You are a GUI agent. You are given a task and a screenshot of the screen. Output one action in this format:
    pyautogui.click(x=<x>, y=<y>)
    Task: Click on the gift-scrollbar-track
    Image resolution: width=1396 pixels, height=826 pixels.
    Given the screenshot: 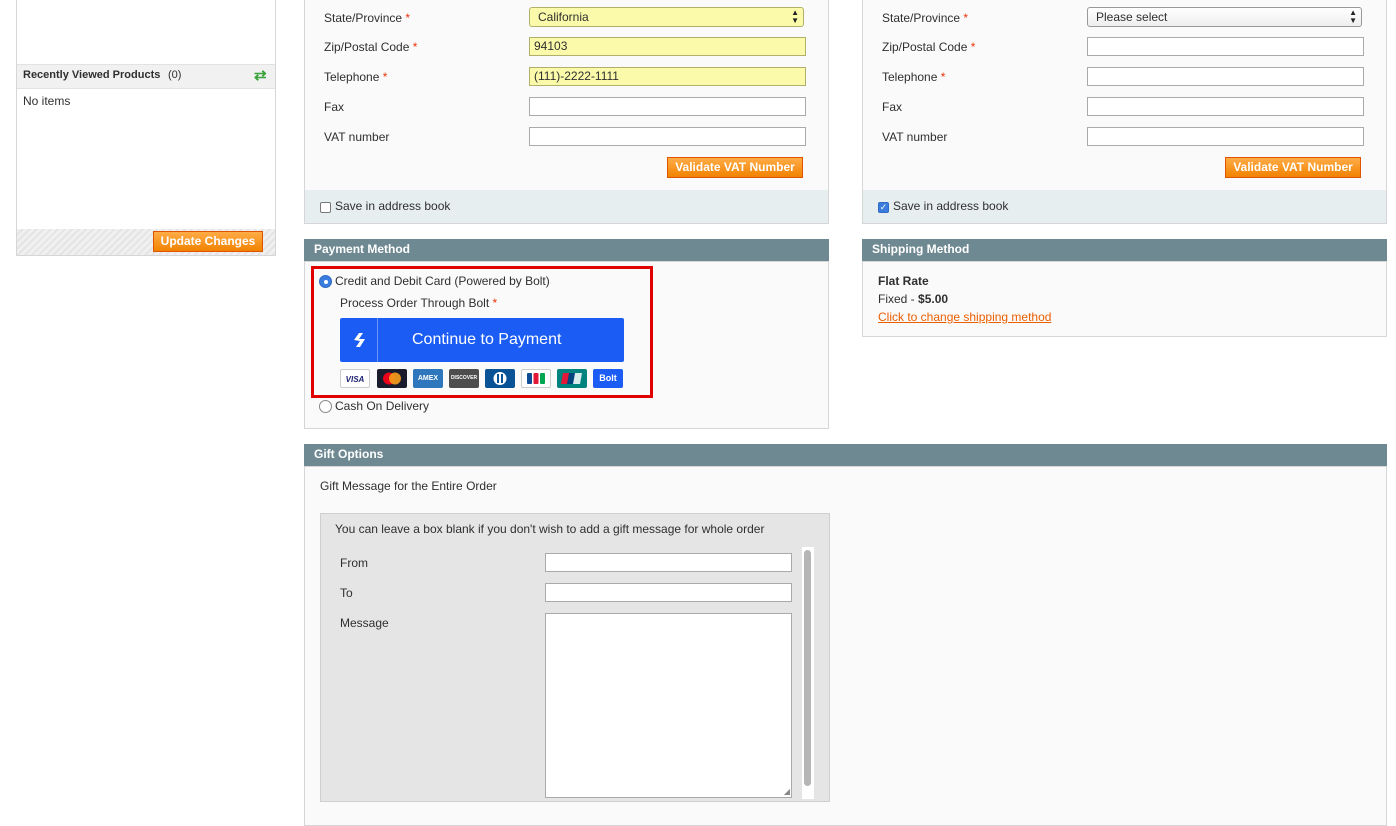 What is the action you would take?
    pyautogui.click(x=808, y=673)
    